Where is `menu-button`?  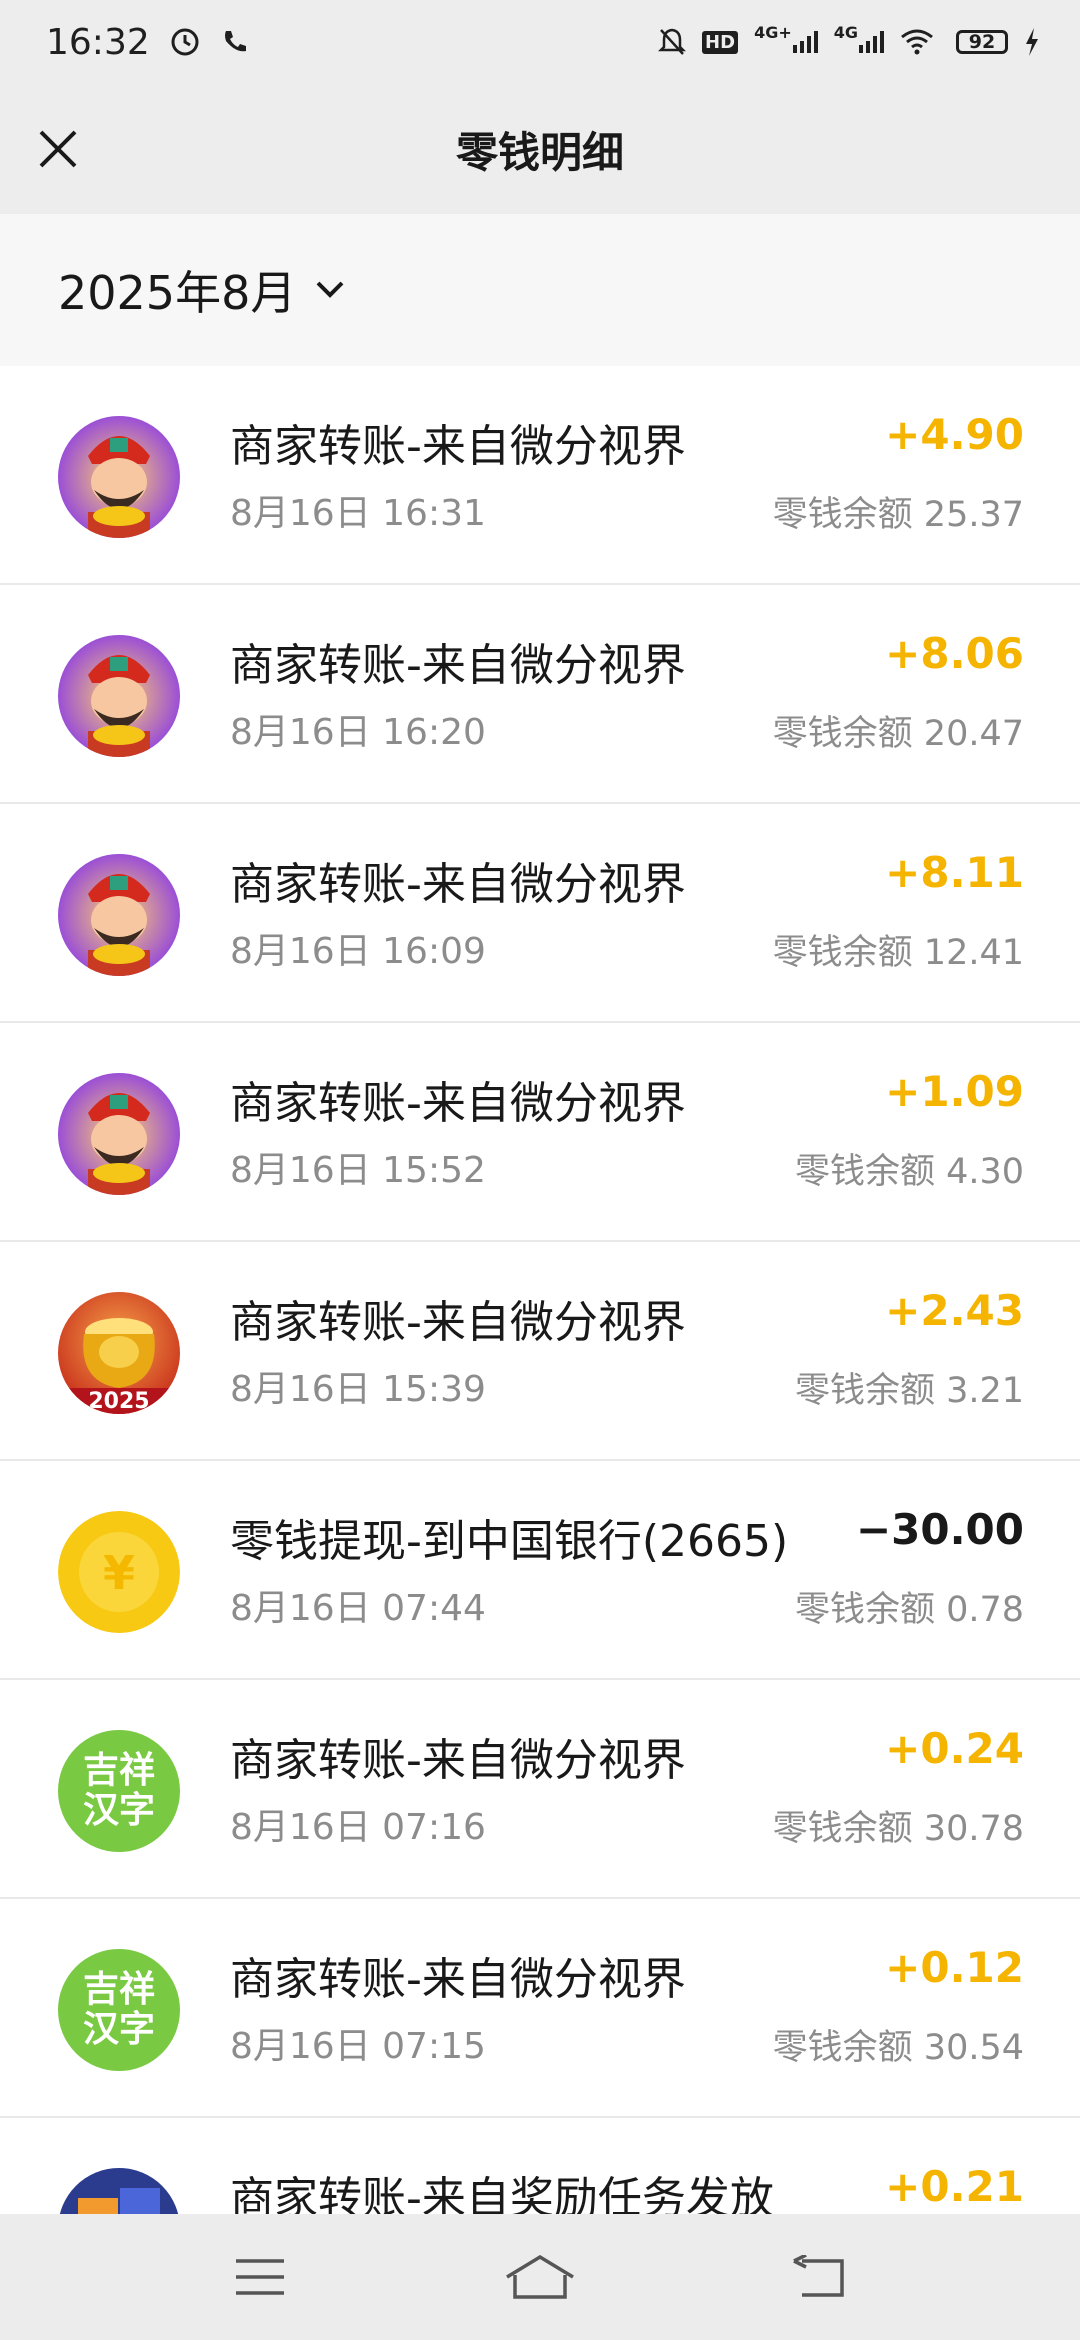
menu-button is located at coordinates (260, 2277).